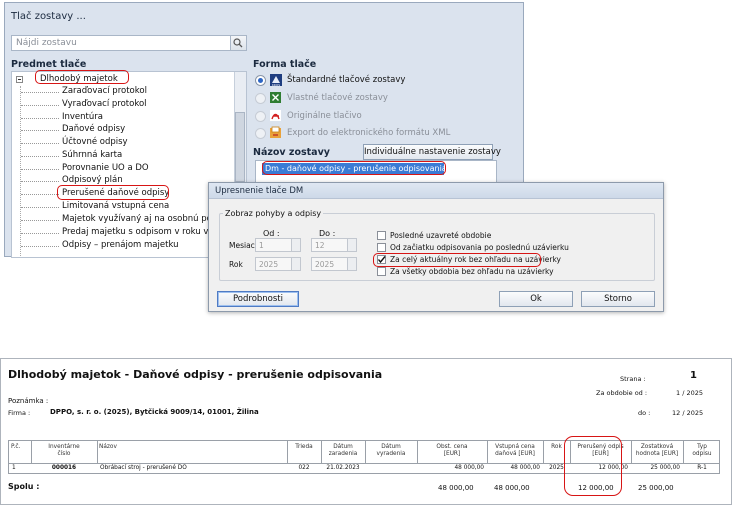  I want to click on column-header: Zostatková hodnota [EUR], so click(657, 450).